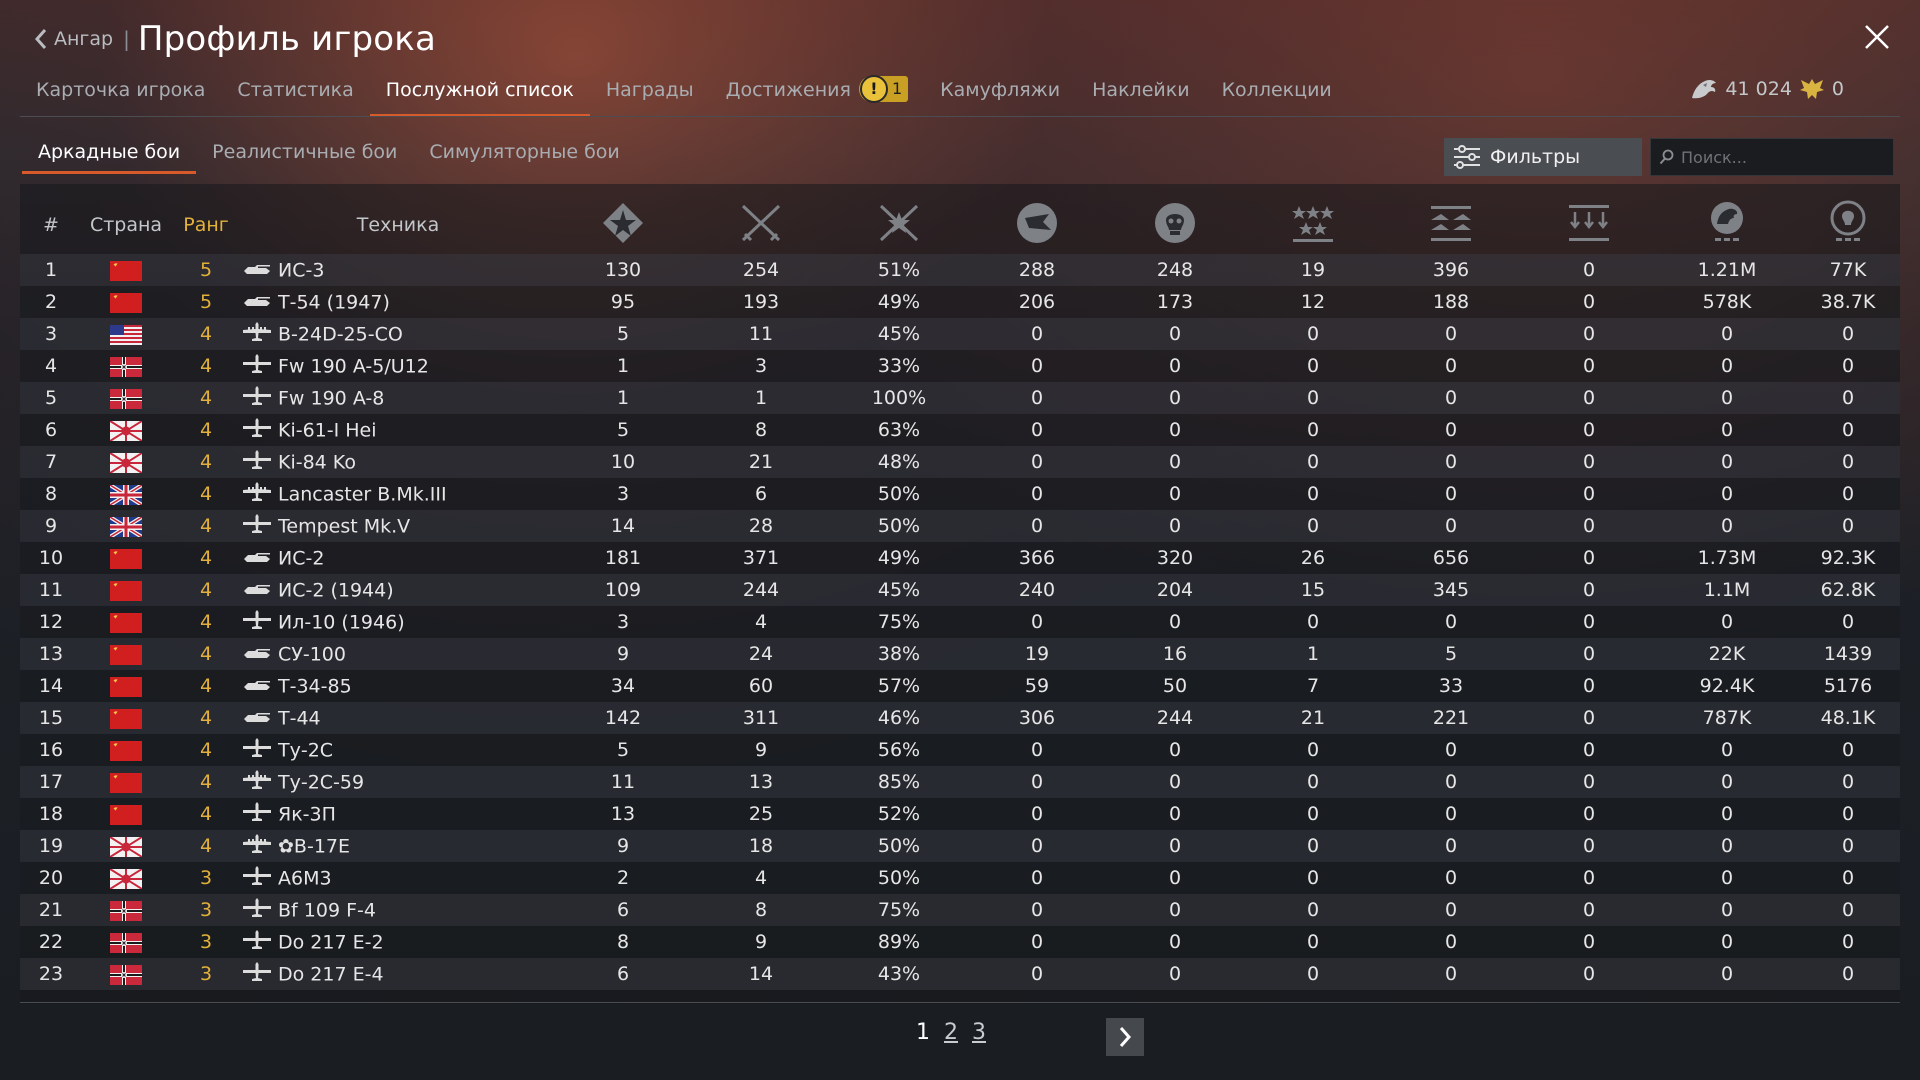 This screenshot has width=1920, height=1080. Describe the element at coordinates (960, 814) in the screenshot. I see `table-row: 18 4 Як-3П 13 25 52% 0 0 0 0 0 0 0` at that location.